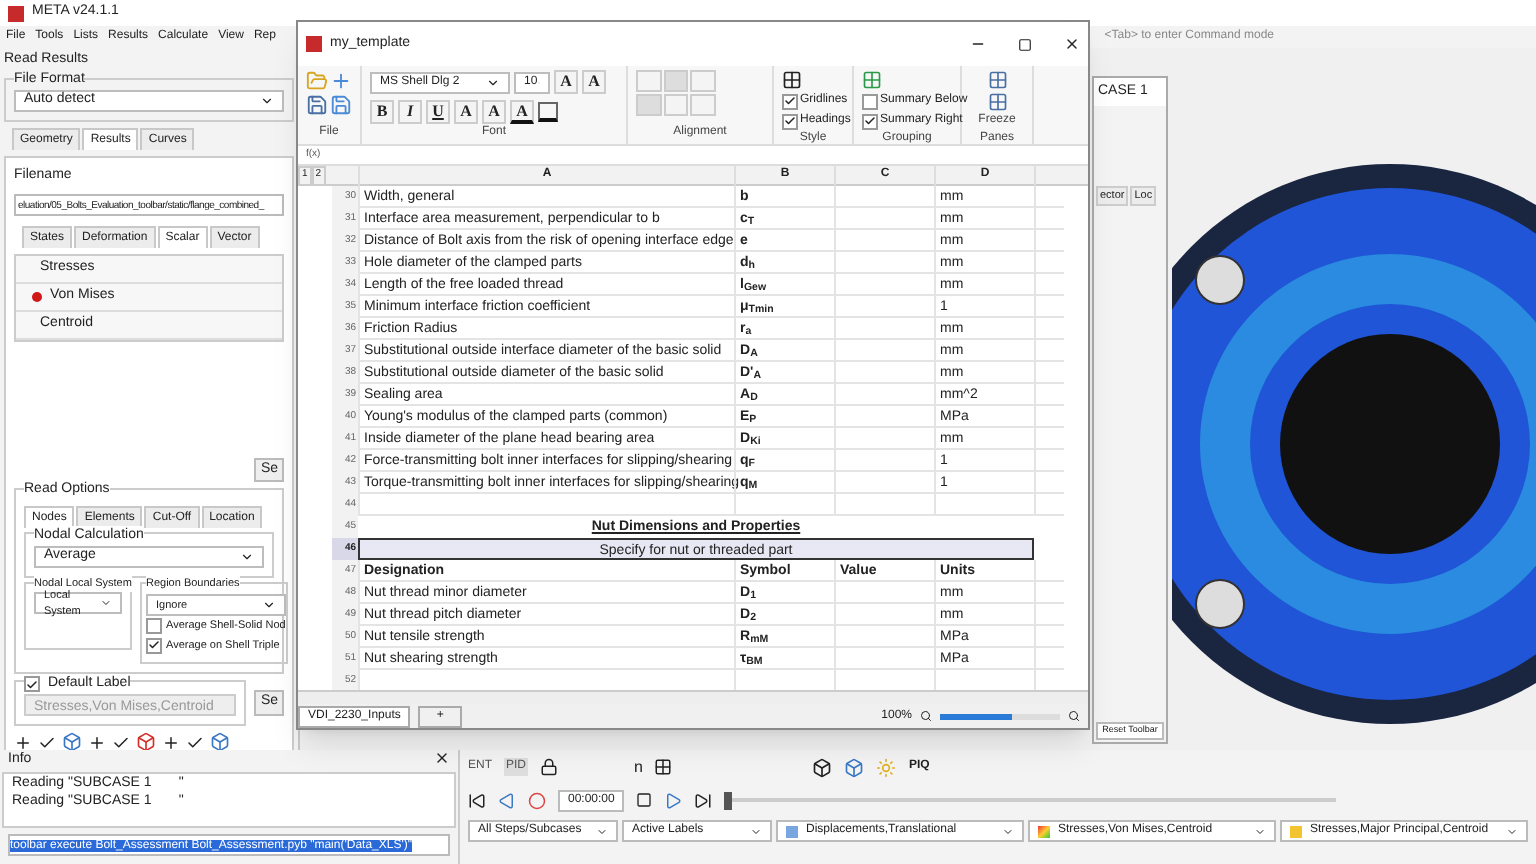  What do you see at coordinates (792, 80) in the screenshot?
I see `borders-icon` at bounding box center [792, 80].